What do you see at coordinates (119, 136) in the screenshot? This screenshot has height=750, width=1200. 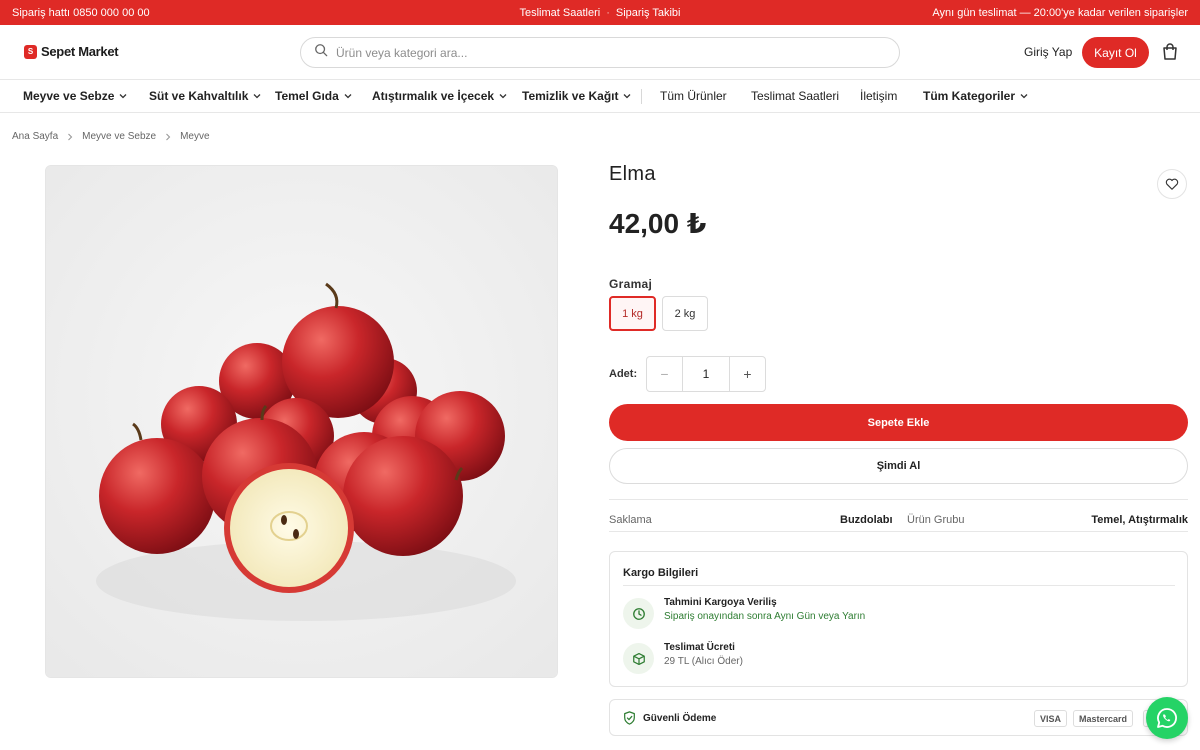 I see `breadcrumb-category: Meyve ve Sebze` at bounding box center [119, 136].